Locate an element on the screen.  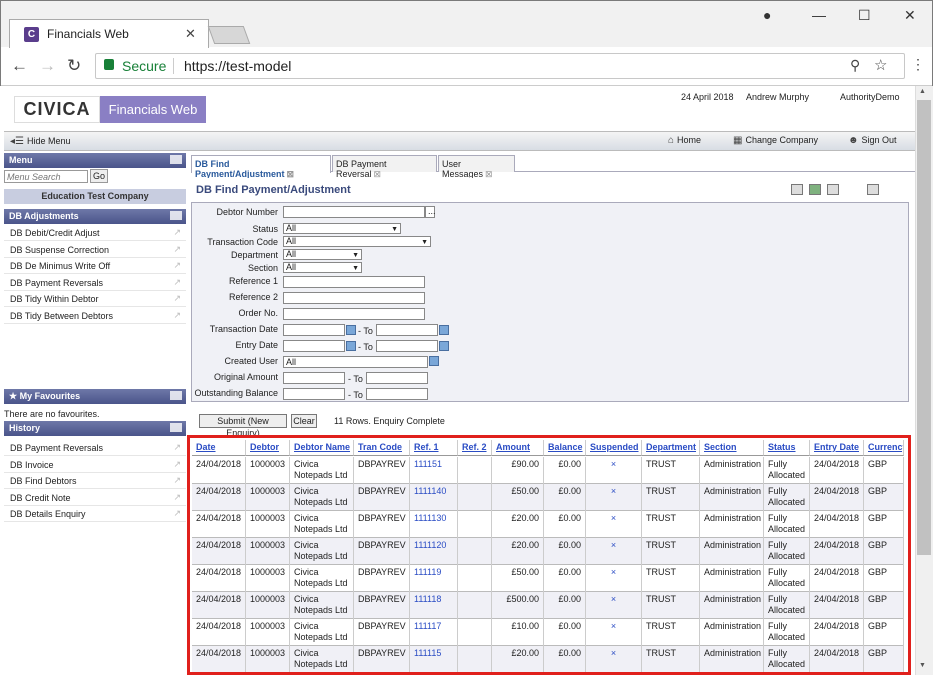
menu-item-label: DB Debit/Credit Adjust is located at coordinates (55, 233).